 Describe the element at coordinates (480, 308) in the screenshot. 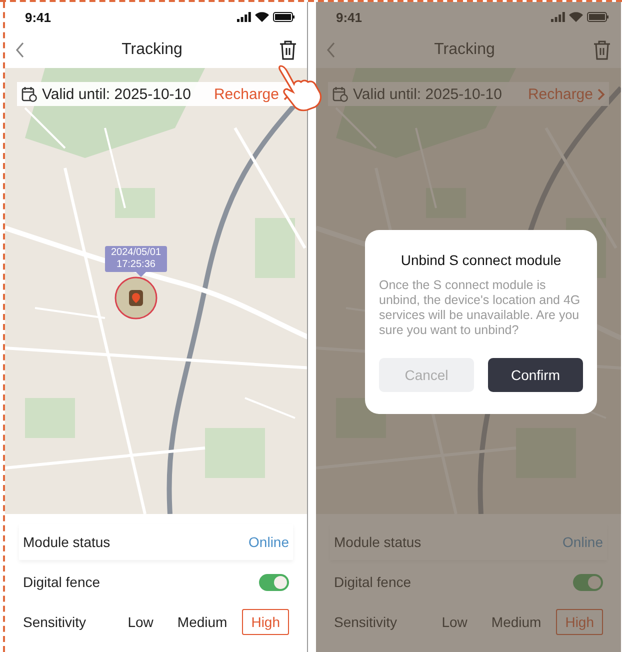

I see `dialog-message: Once the S connect module is unbind, the device's location and 4G services will be unavailable. Are you sure you want to unbind?` at that location.